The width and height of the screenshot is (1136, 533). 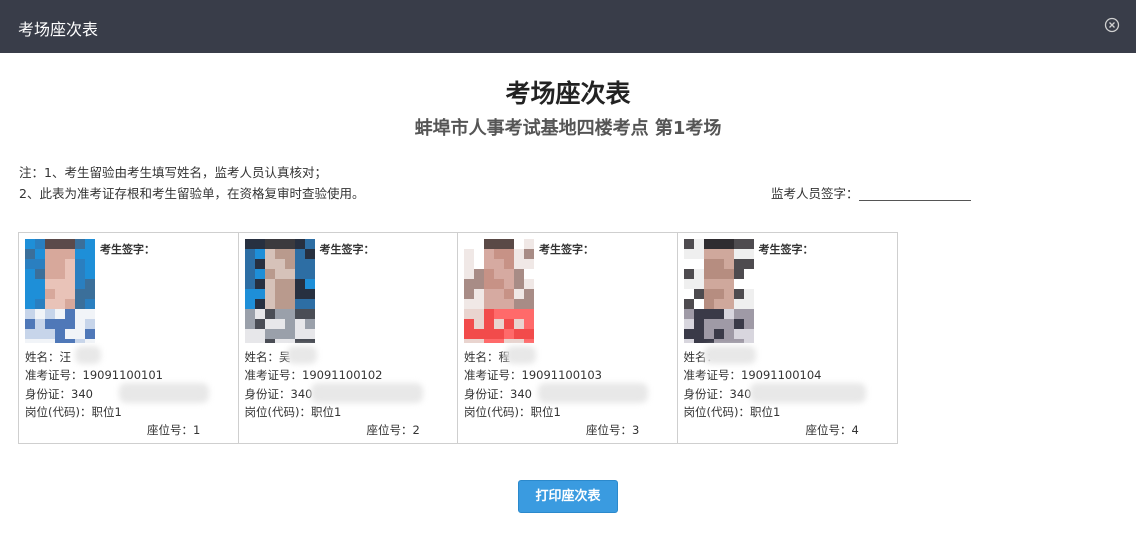 I want to click on candidate-photo, so click(x=279, y=291).